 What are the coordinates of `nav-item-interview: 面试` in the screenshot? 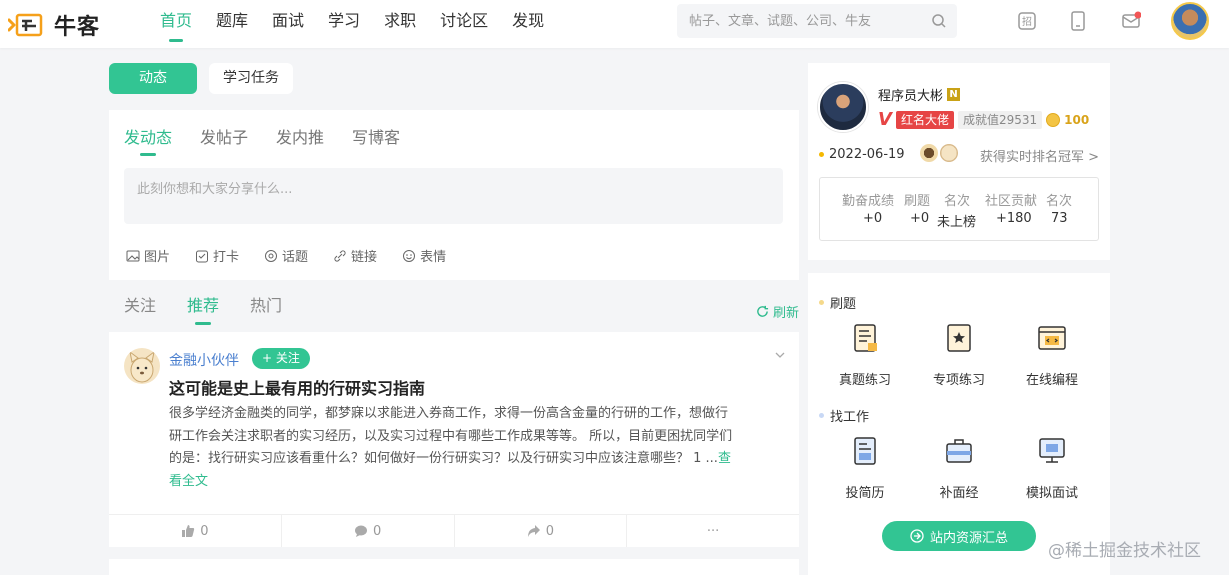 It's located at (288, 24).